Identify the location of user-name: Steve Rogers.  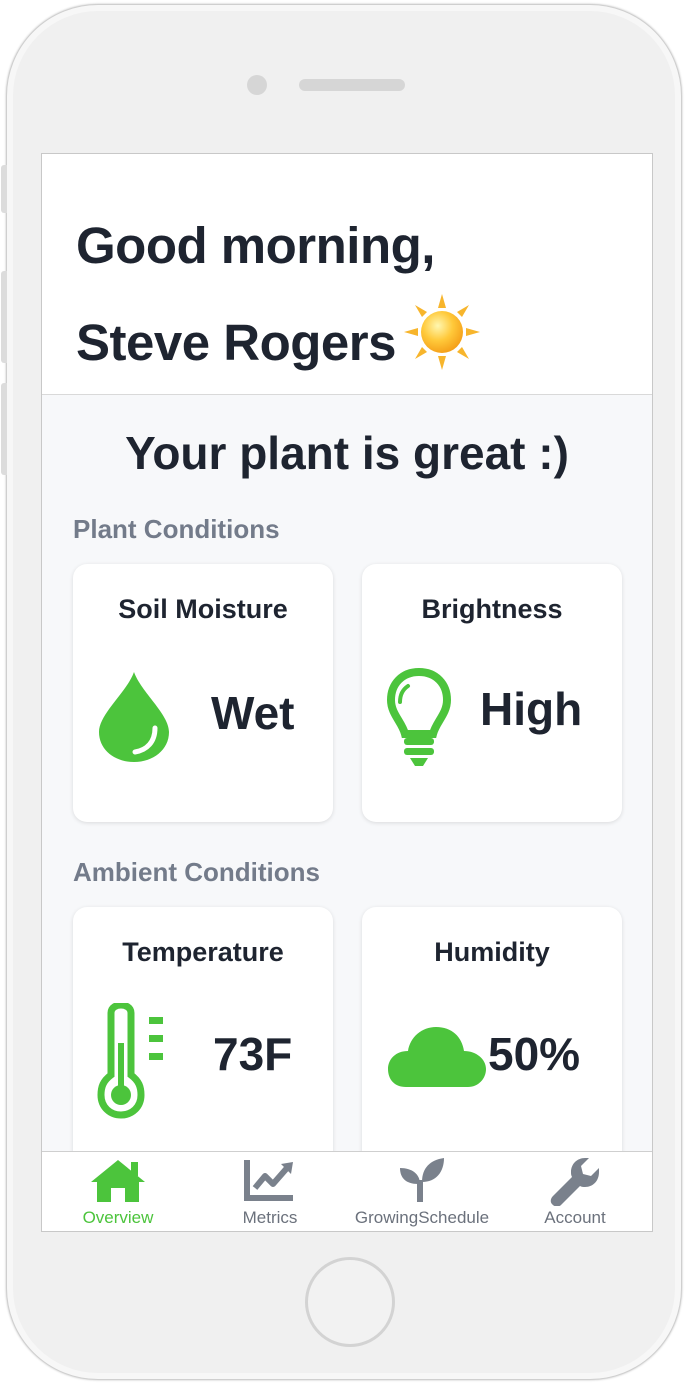
(236, 342).